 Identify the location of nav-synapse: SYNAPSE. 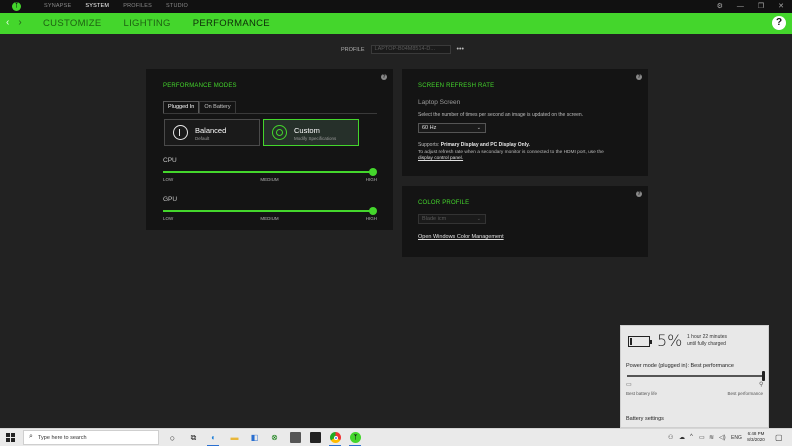
(57, 6).